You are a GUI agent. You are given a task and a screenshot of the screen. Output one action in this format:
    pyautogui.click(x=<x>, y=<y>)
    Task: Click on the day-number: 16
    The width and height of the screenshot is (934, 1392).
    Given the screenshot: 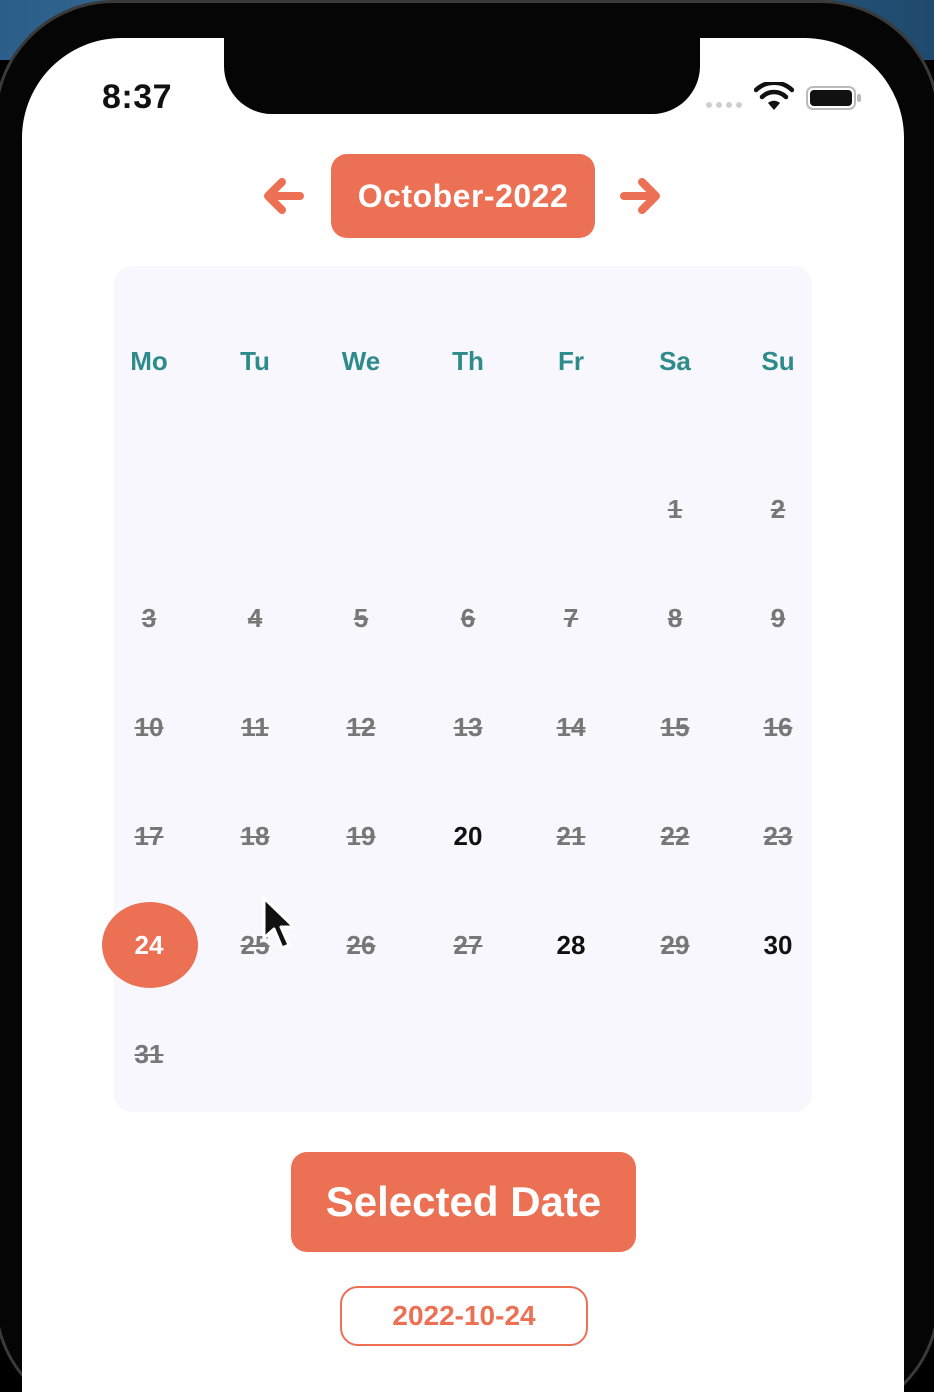 What is the action you would take?
    pyautogui.click(x=778, y=726)
    